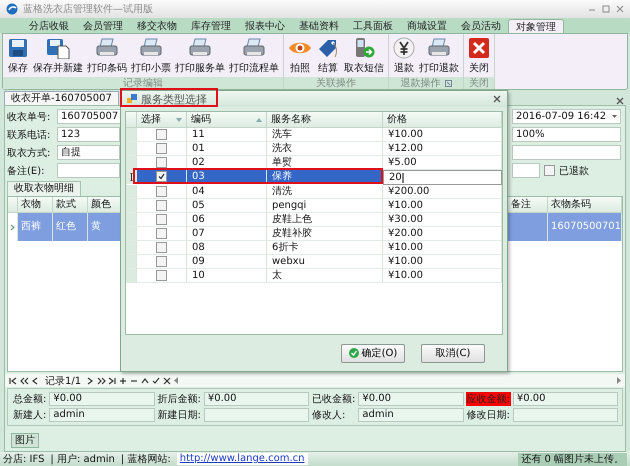 Image resolution: width=630 pixels, height=466 pixels. What do you see at coordinates (157, 380) in the screenshot?
I see `save-record-button` at bounding box center [157, 380].